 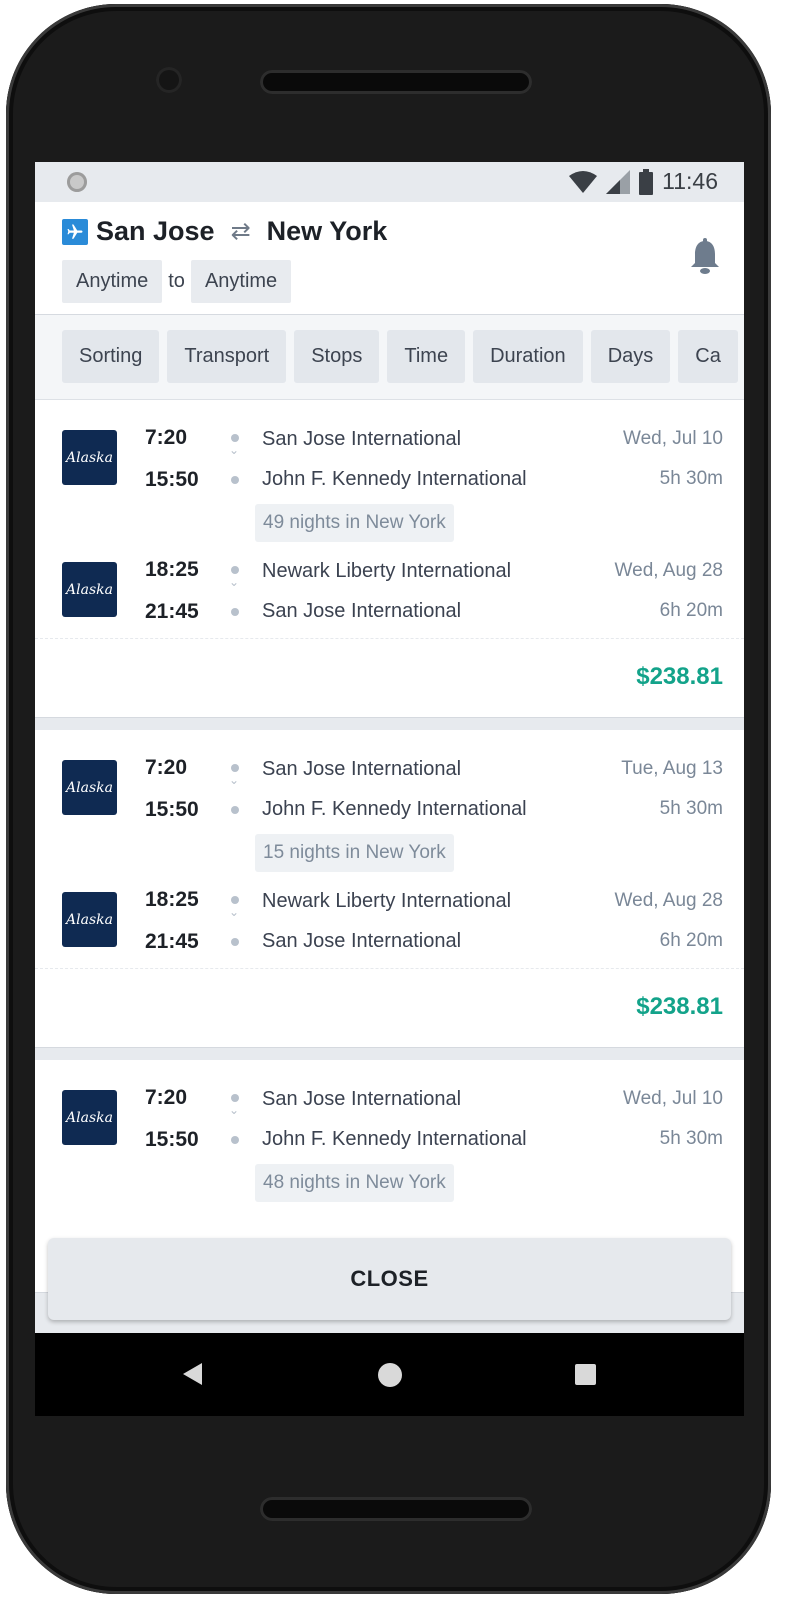 I want to click on stay-badge: 15 nights in New York, so click(x=354, y=853).